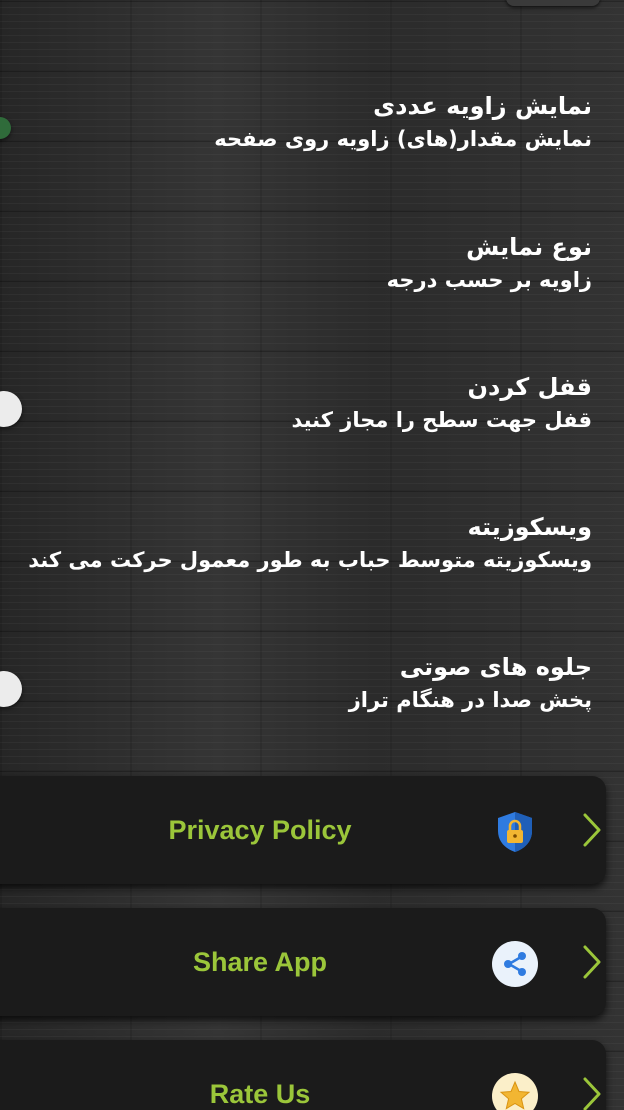  I want to click on setting-subtitle: قفل جهت سطح را مجاز کنید, so click(441, 420).